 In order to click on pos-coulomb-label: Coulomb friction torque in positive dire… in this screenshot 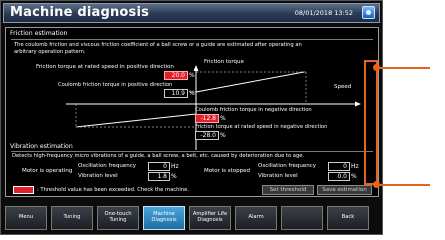, I will do `click(115, 85)`.